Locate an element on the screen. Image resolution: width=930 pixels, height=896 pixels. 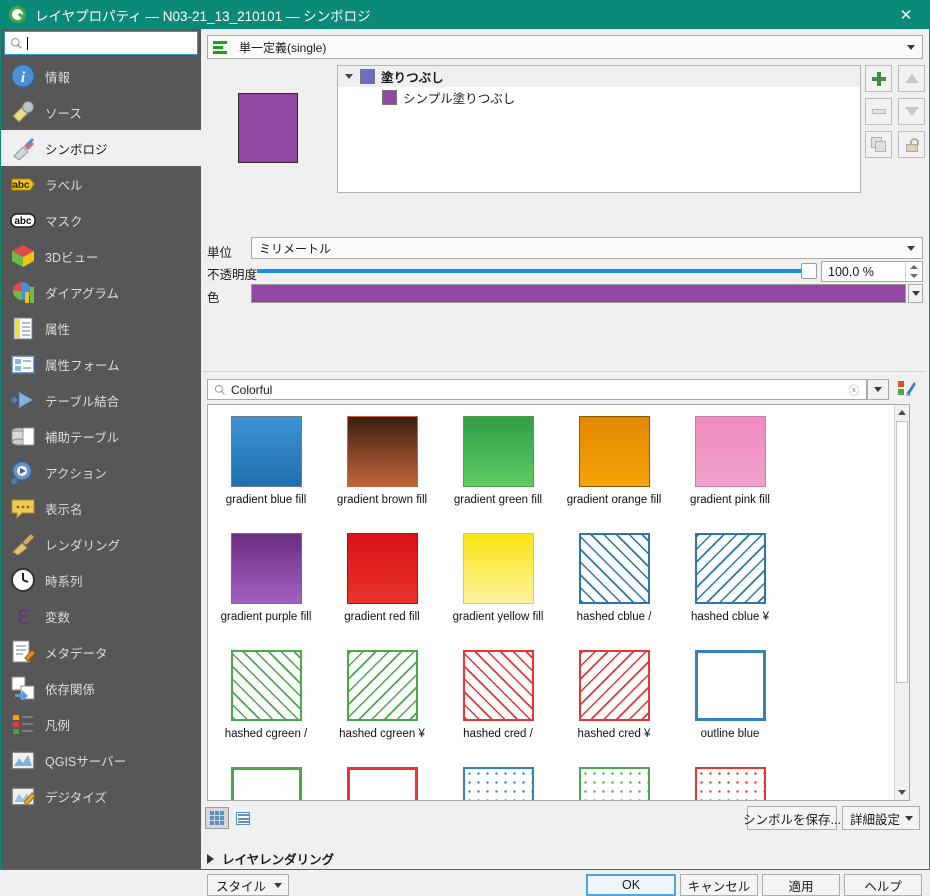
sidebar-item-0: i 情報 is located at coordinates (101, 76).